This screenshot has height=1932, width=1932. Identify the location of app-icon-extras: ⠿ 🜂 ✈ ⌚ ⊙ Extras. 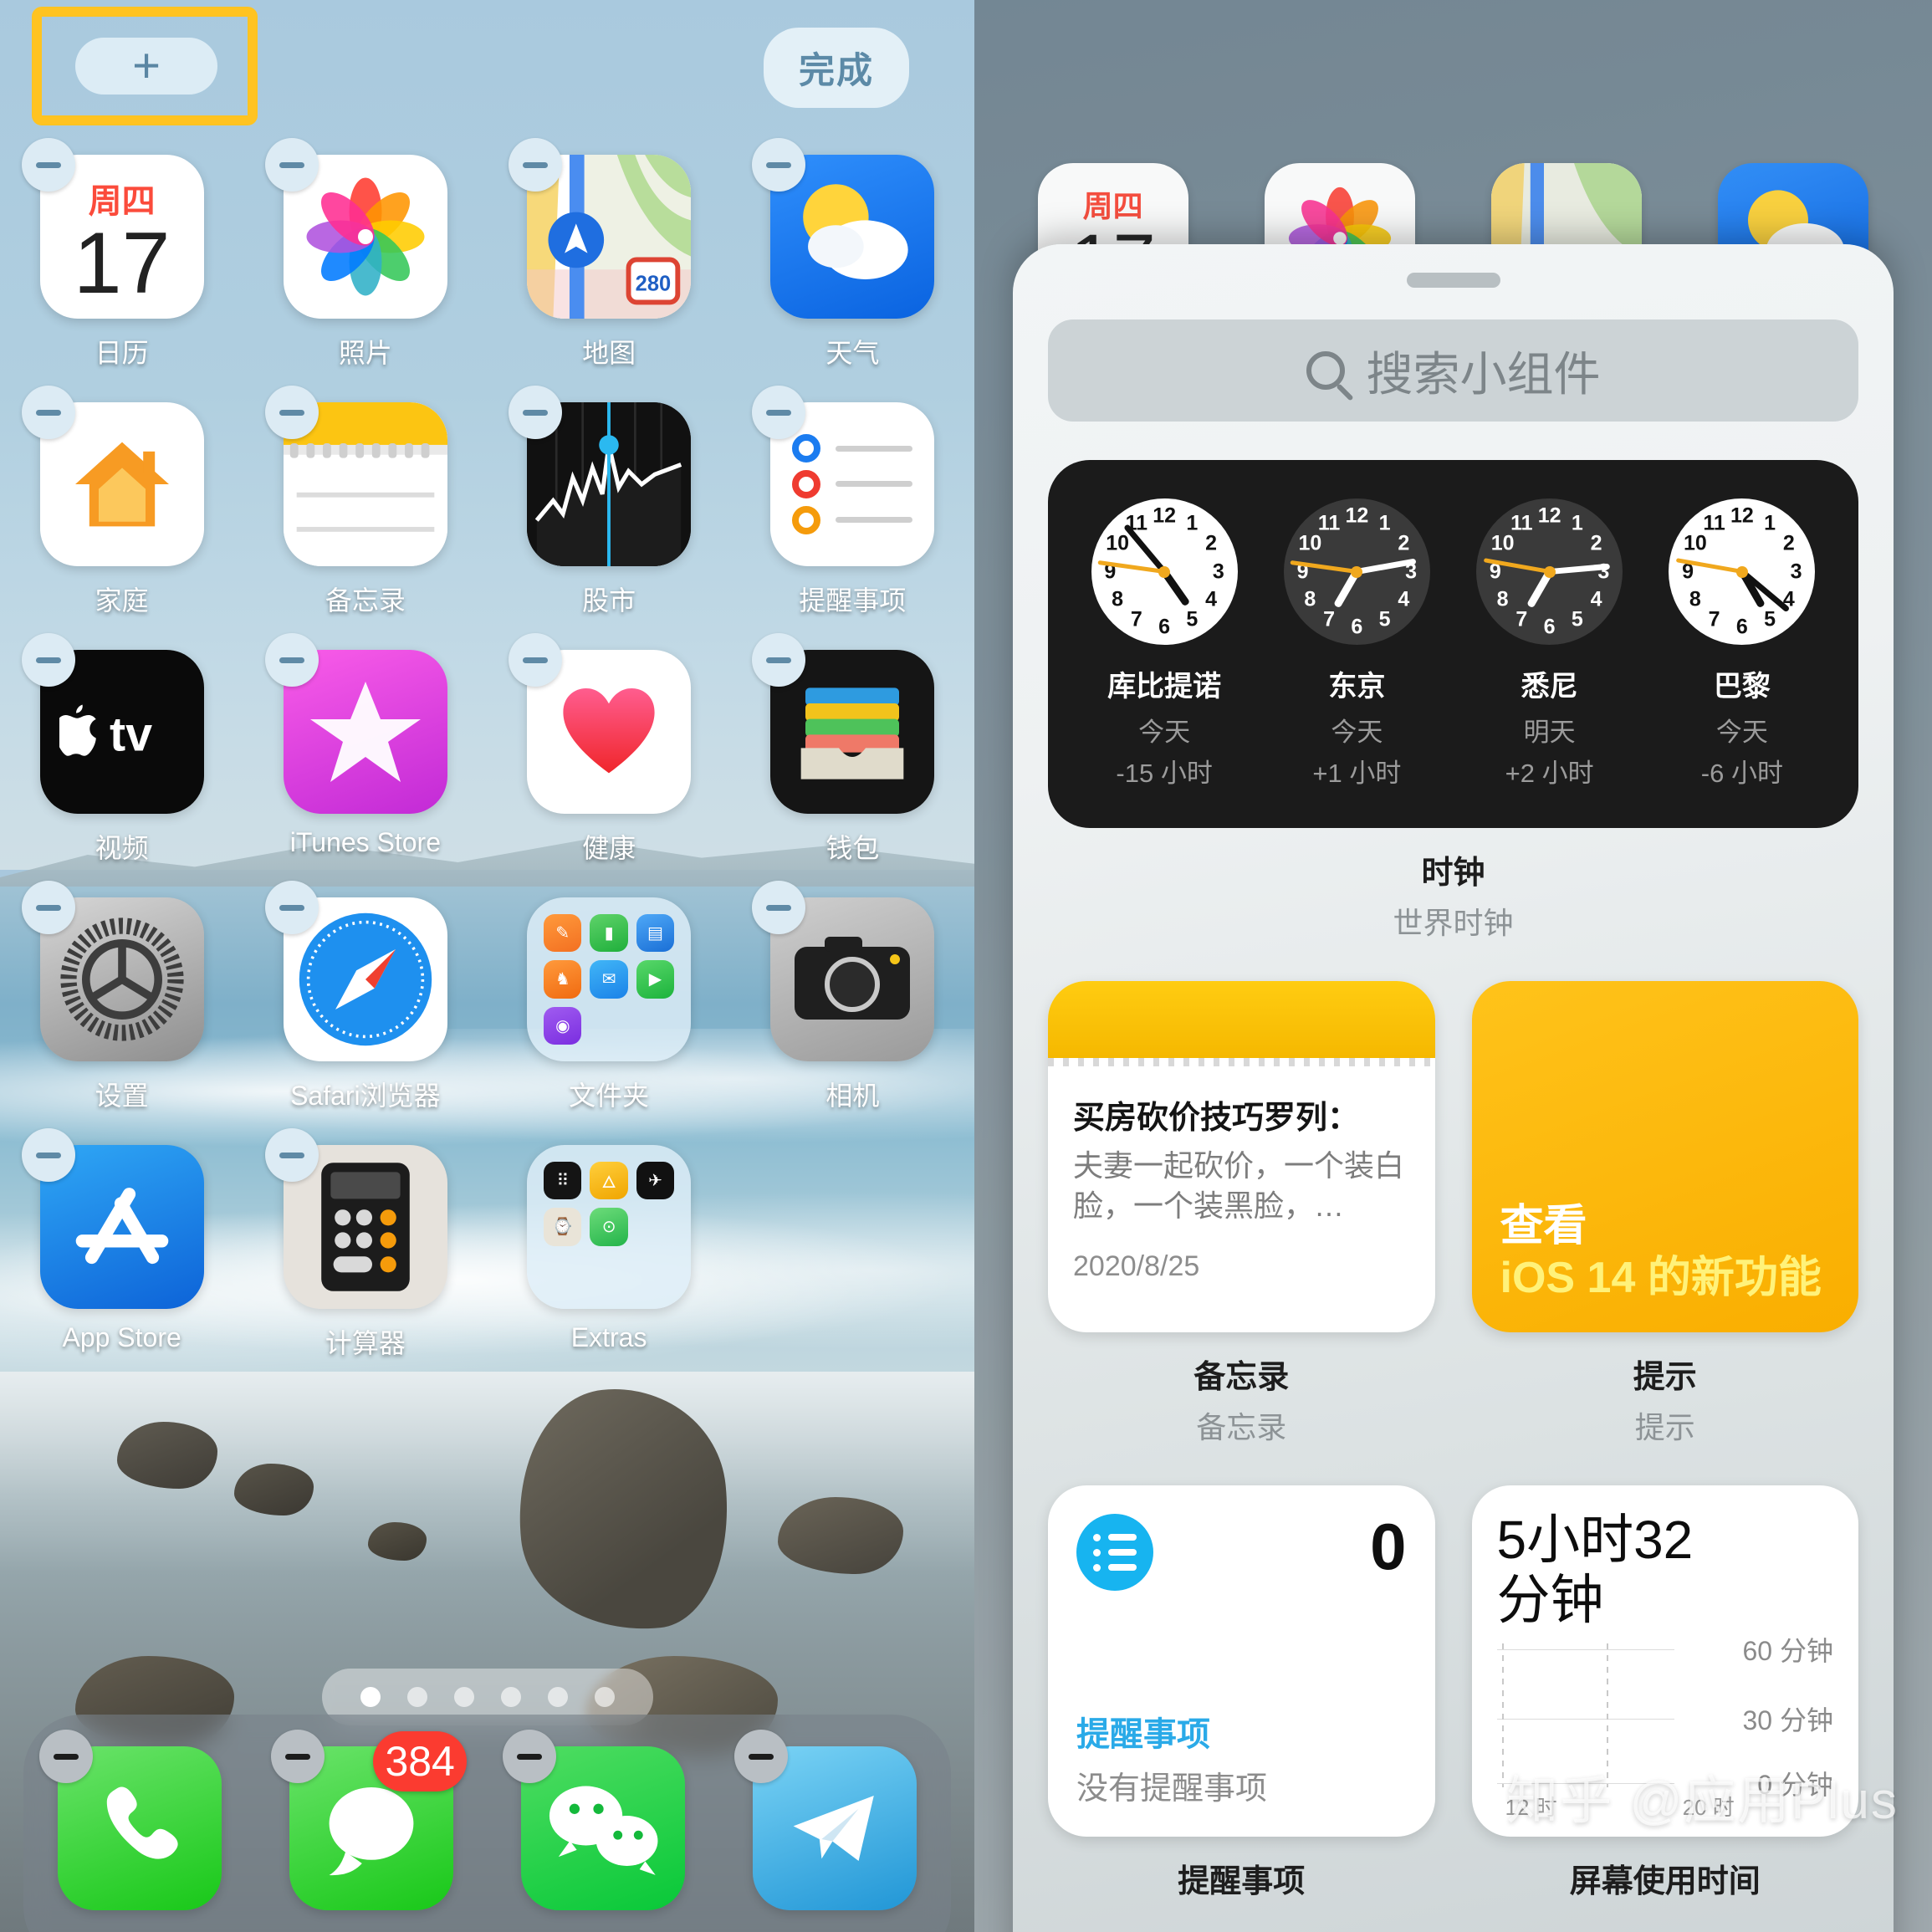
(609, 1253).